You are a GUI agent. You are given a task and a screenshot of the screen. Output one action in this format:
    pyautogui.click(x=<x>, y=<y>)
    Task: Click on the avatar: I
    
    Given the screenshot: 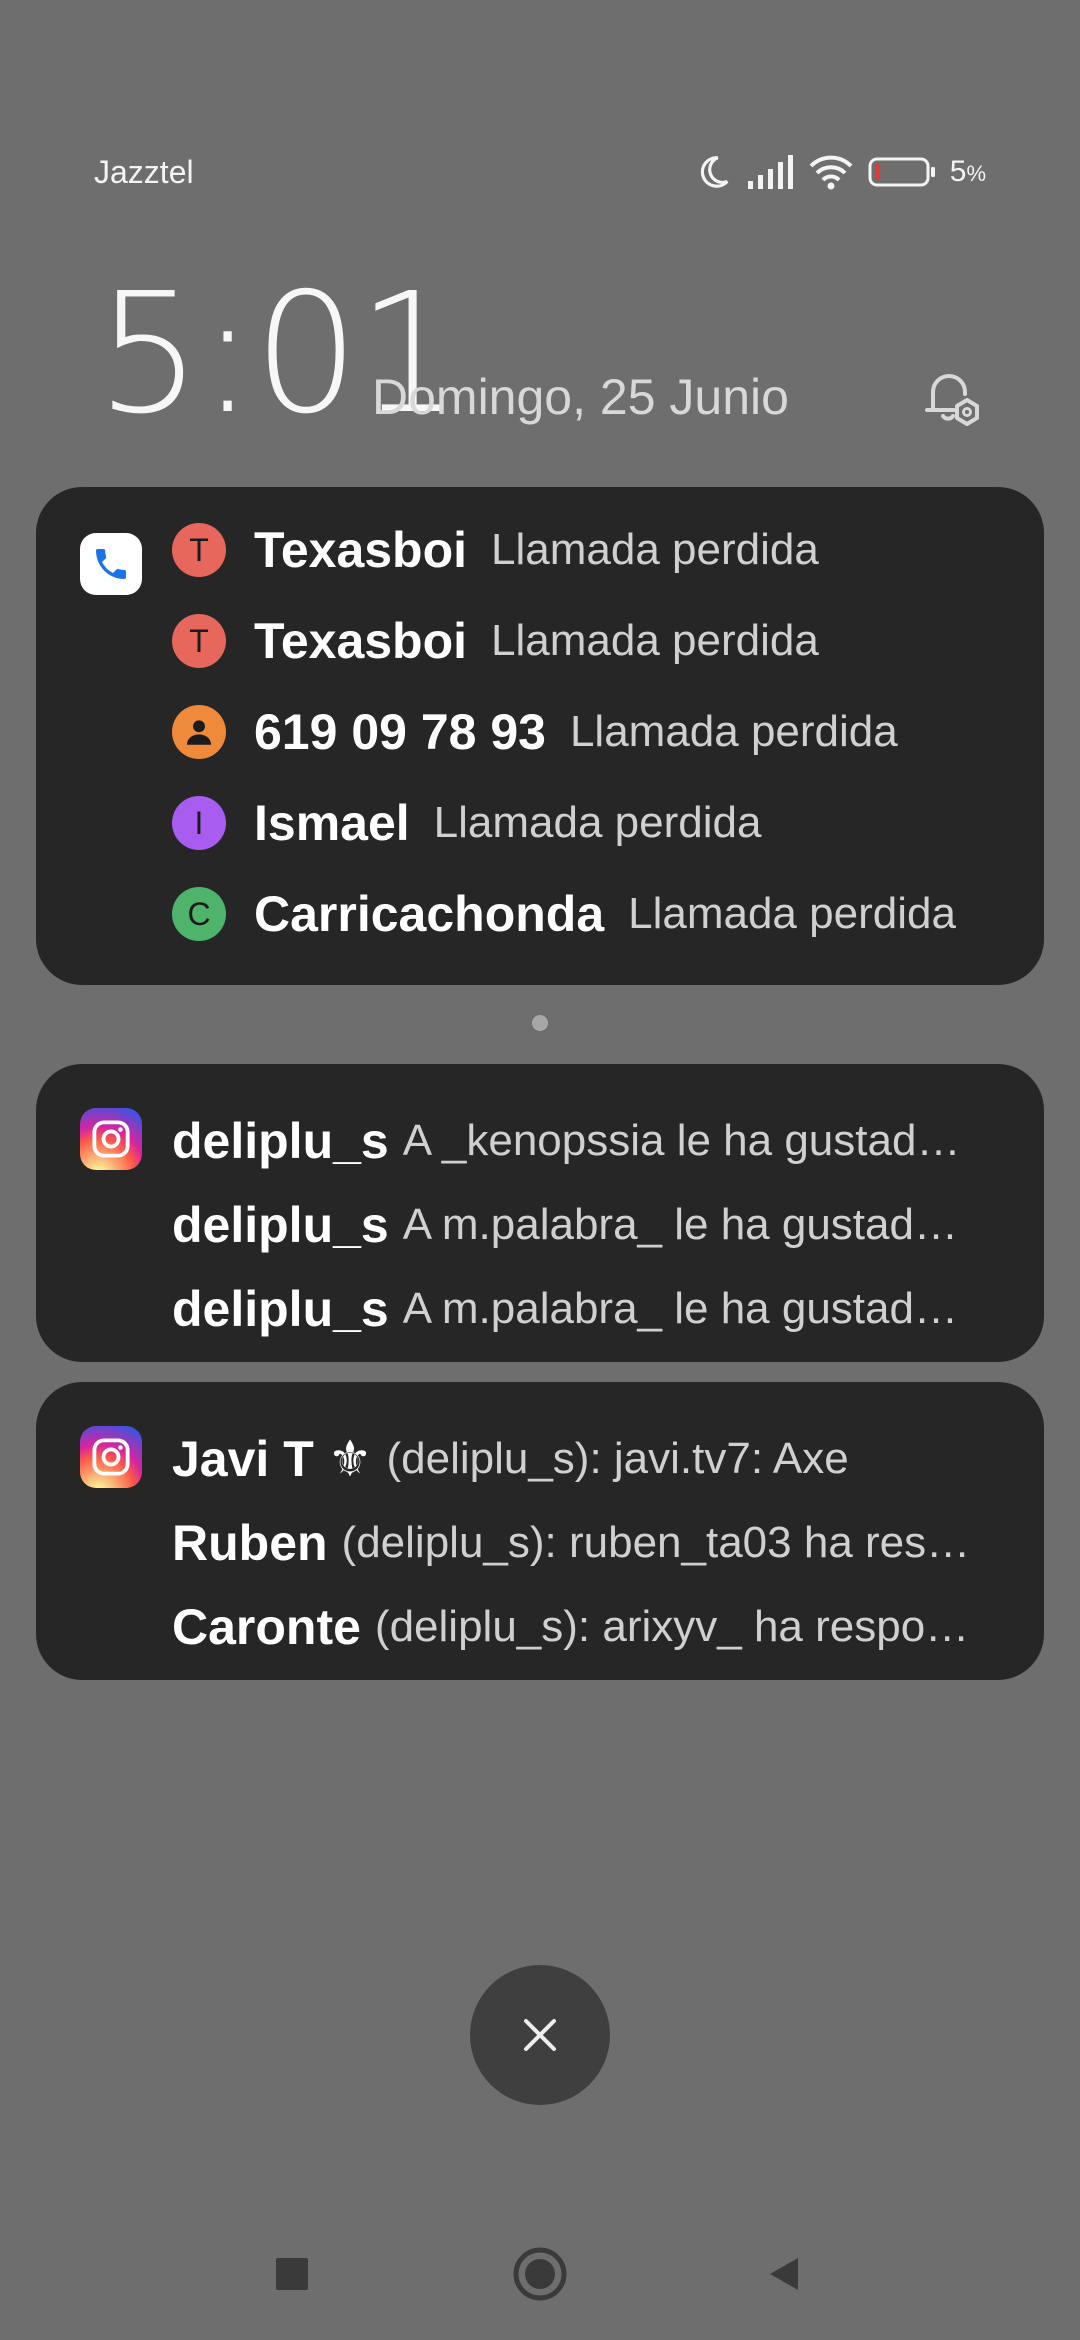 What is the action you would take?
    pyautogui.click(x=199, y=823)
    